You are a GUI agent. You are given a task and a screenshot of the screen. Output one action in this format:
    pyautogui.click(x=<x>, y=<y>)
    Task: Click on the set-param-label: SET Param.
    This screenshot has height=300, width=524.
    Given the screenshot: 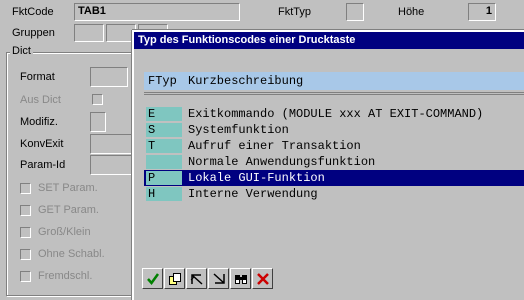 What is the action you would take?
    pyautogui.click(x=68, y=188)
    